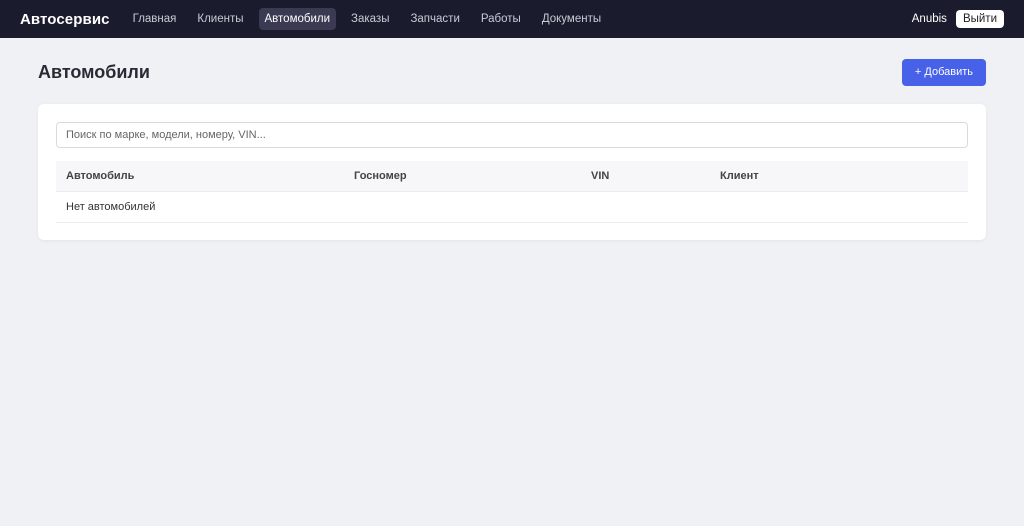 This screenshot has width=1024, height=526. What do you see at coordinates (65, 19) in the screenshot?
I see `brand-logo: Автосервис` at bounding box center [65, 19].